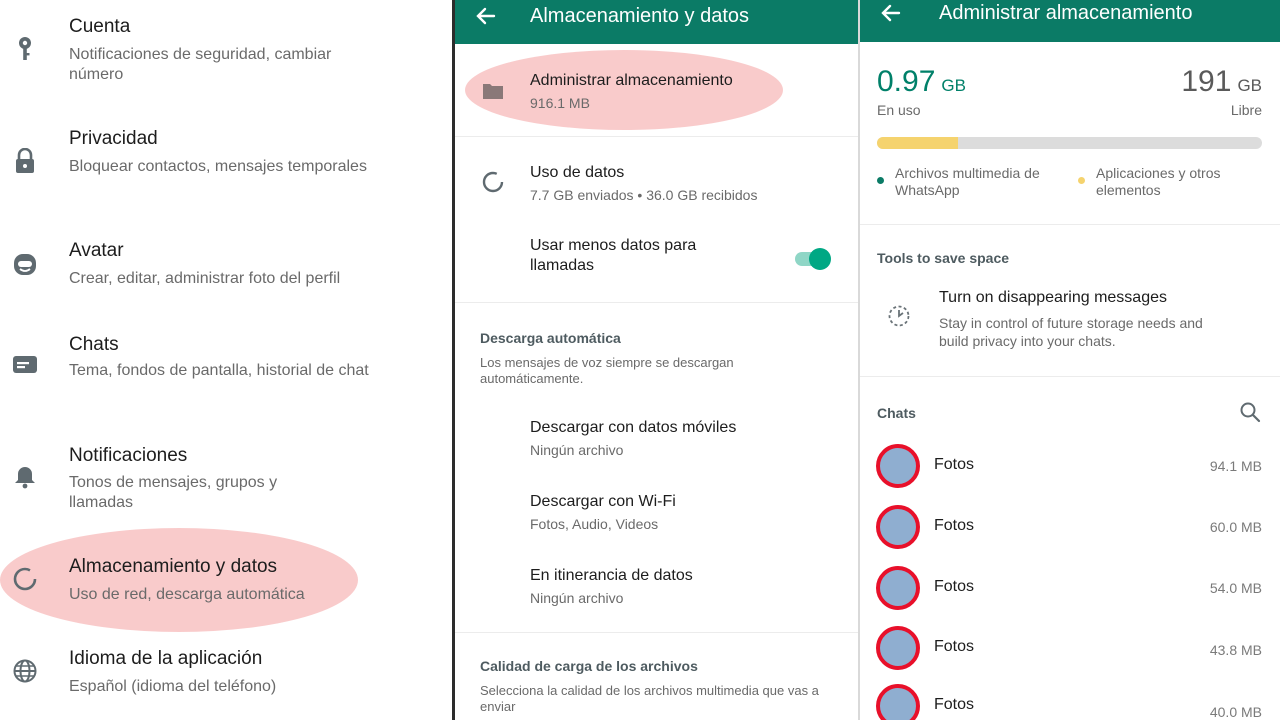  What do you see at coordinates (603, 501) in the screenshot?
I see `download-wifi-title: Descargar con Wi-Fi` at bounding box center [603, 501].